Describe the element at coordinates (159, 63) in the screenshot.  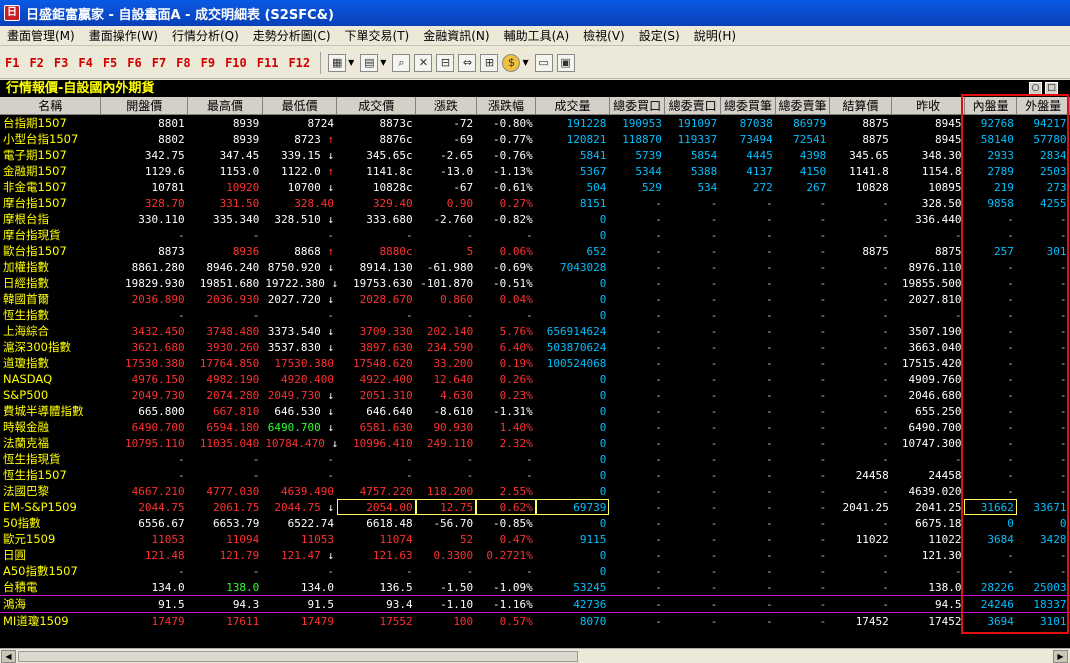
I see `function-key-button: F7` at that location.